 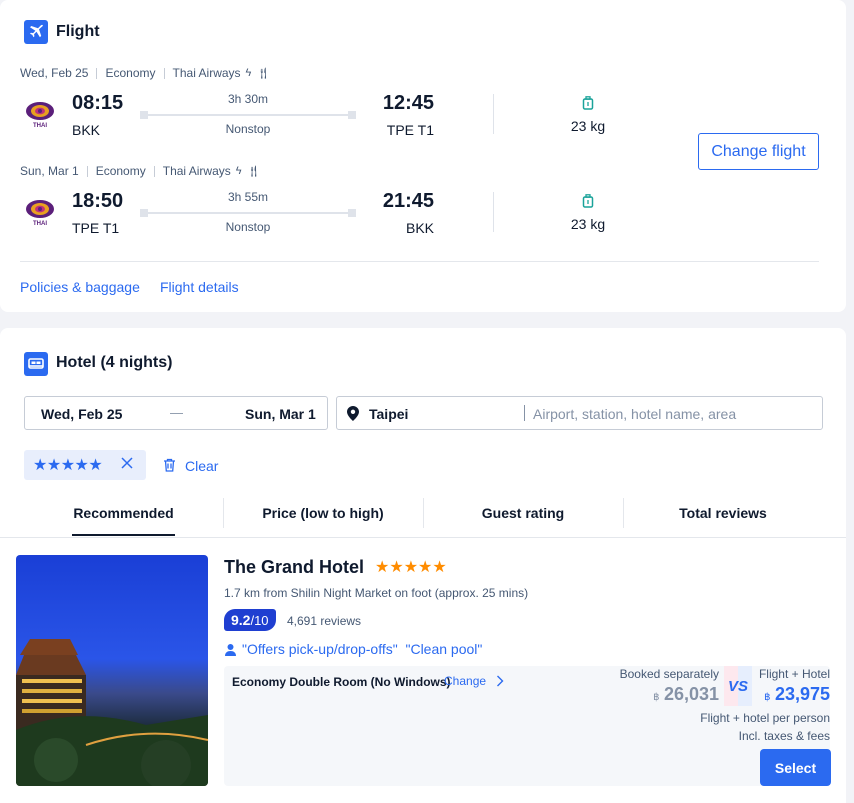 I want to click on review-count: 4,691 reviews, so click(x=324, y=621).